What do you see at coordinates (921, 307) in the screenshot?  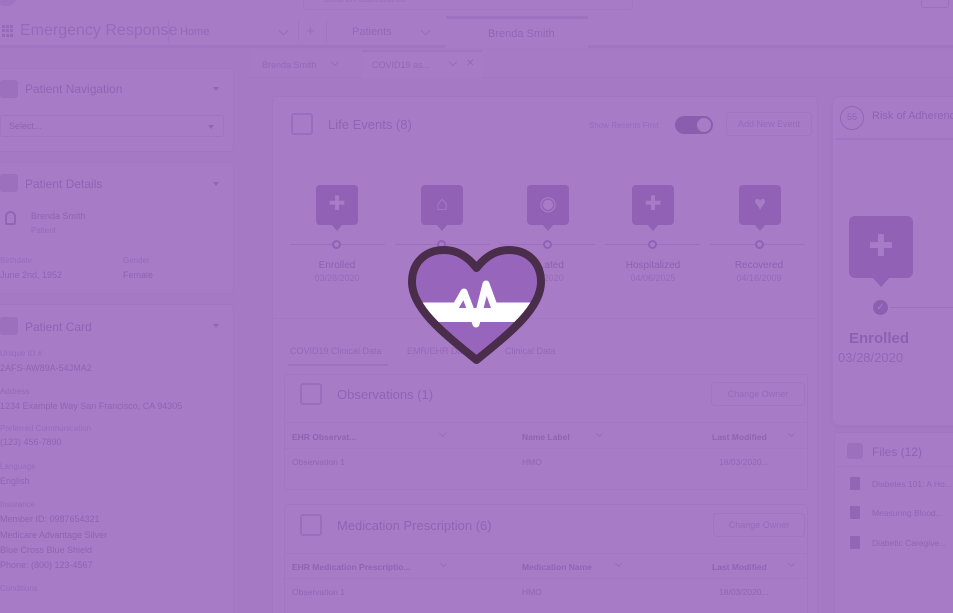 I see `timeline-line` at bounding box center [921, 307].